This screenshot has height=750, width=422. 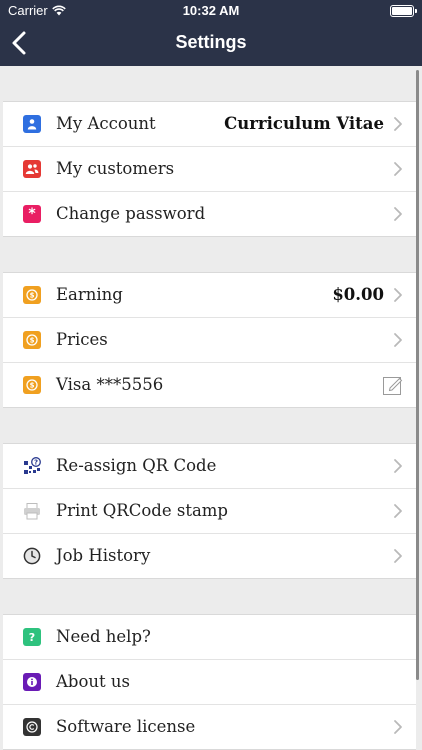 I want to click on earning-row: $ Earning $0.00, so click(x=209, y=295).